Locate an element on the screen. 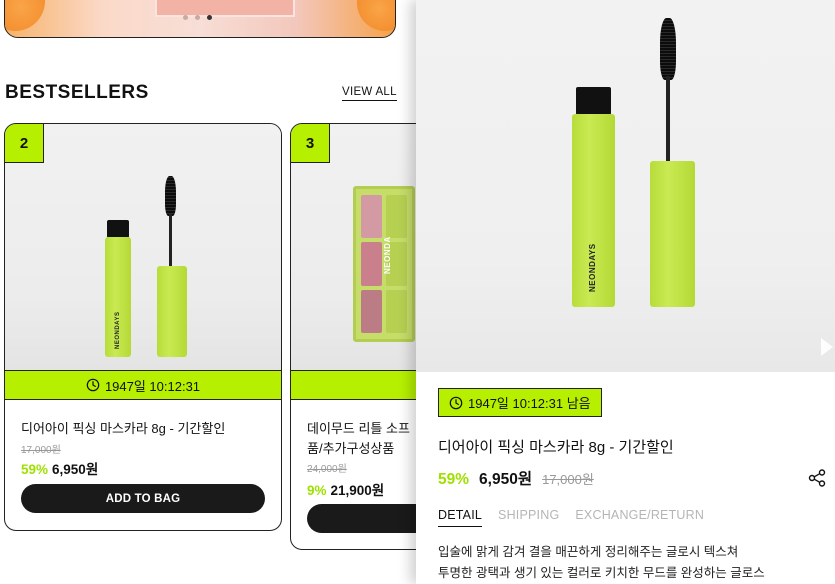  detail-tabs: DETAIL SHIPPING EXCHANGE/RETURN is located at coordinates (571, 517).